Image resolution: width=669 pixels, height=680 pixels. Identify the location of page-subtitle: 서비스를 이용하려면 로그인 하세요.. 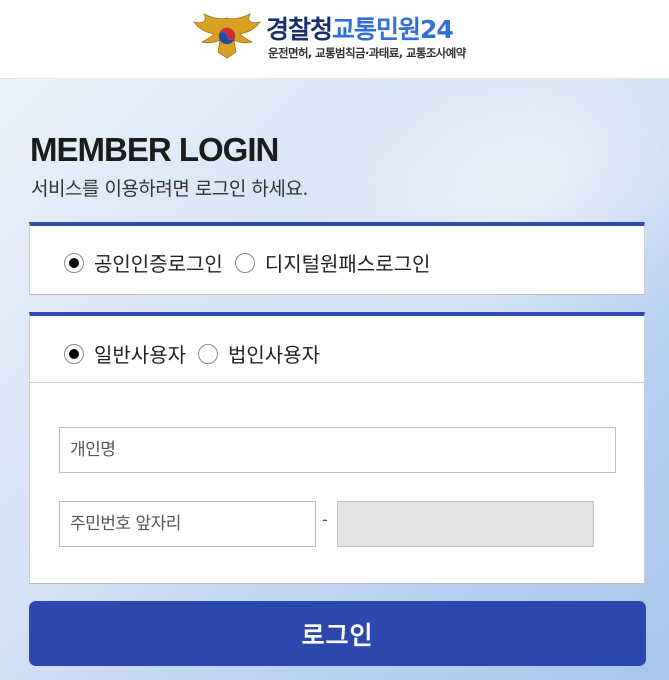
(169, 189).